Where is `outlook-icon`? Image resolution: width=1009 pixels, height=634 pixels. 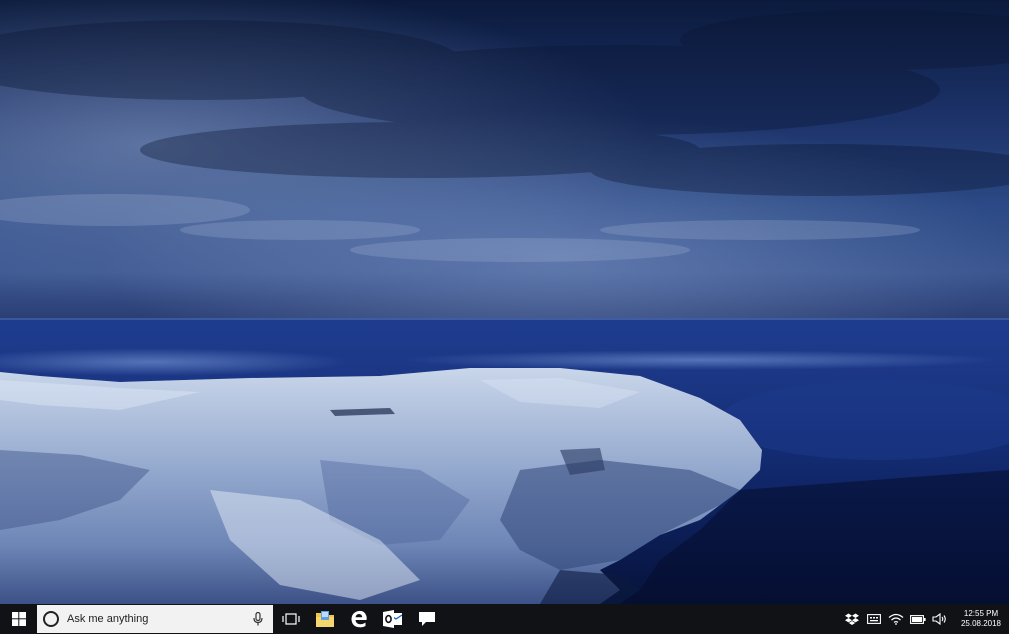 outlook-icon is located at coordinates (393, 619).